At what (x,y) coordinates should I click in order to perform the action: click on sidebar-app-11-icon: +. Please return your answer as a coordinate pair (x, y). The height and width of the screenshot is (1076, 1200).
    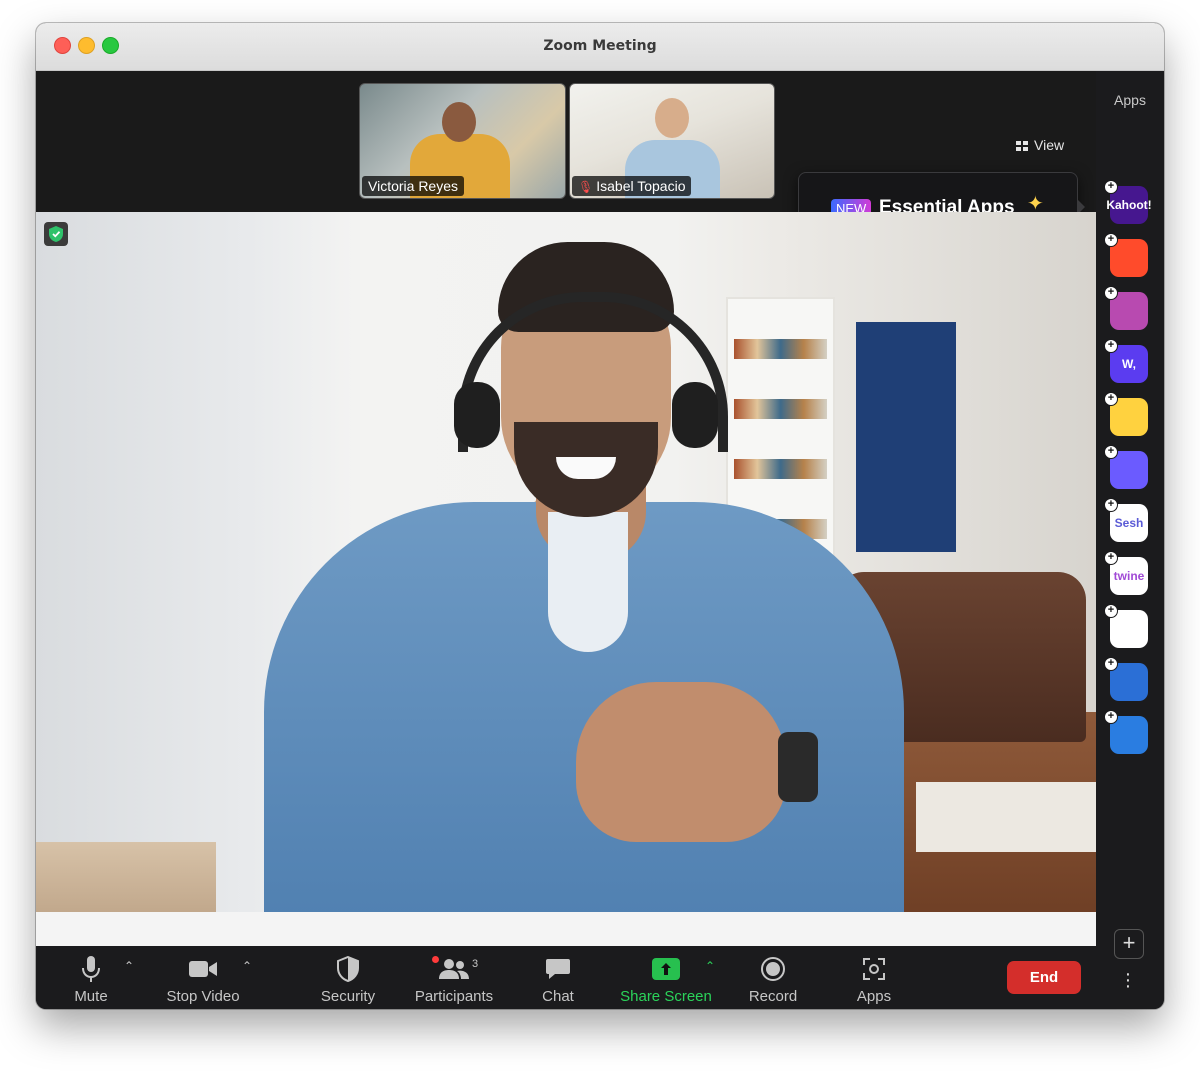
    Looking at the image, I should click on (1126, 732).